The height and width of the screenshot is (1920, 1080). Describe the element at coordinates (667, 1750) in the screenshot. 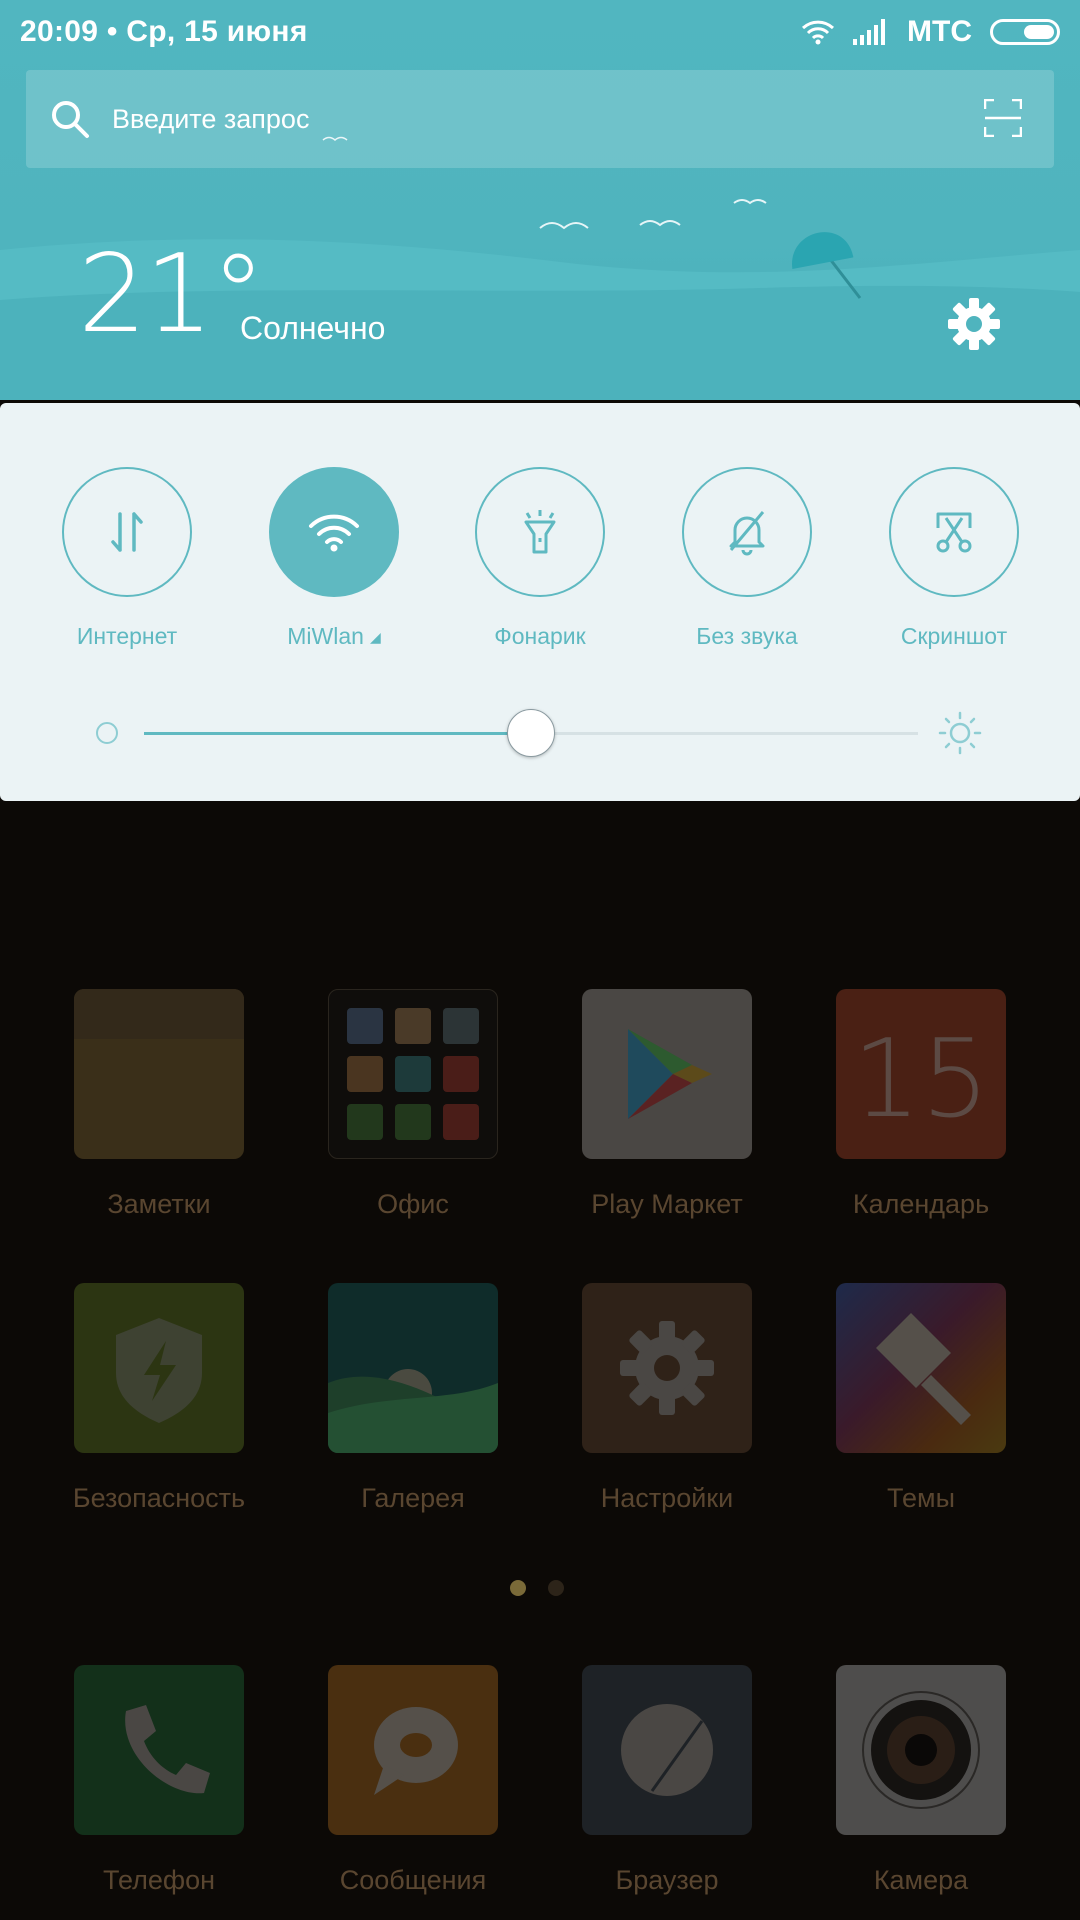

I see `browser-icon` at that location.